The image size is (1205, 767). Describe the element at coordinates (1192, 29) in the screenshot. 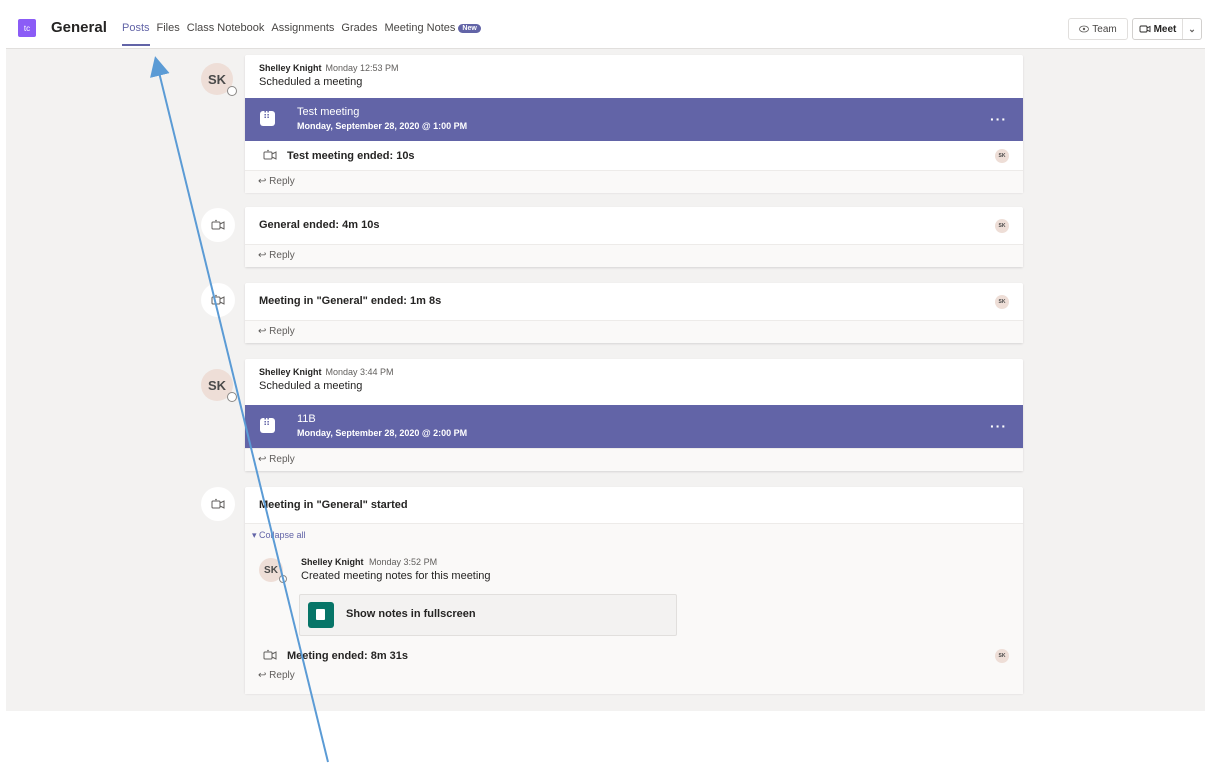

I see `chevron-down-icon: ⌄` at that location.